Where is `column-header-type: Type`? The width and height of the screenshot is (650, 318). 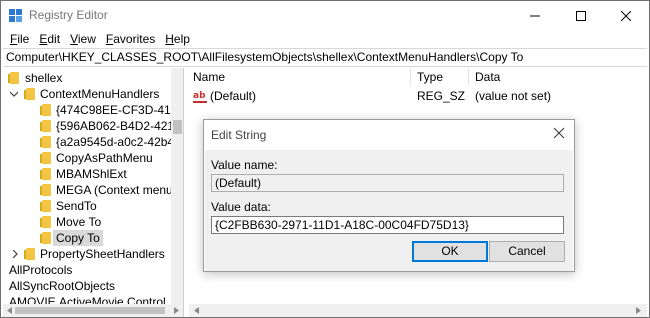
column-header-type: Type is located at coordinates (430, 77).